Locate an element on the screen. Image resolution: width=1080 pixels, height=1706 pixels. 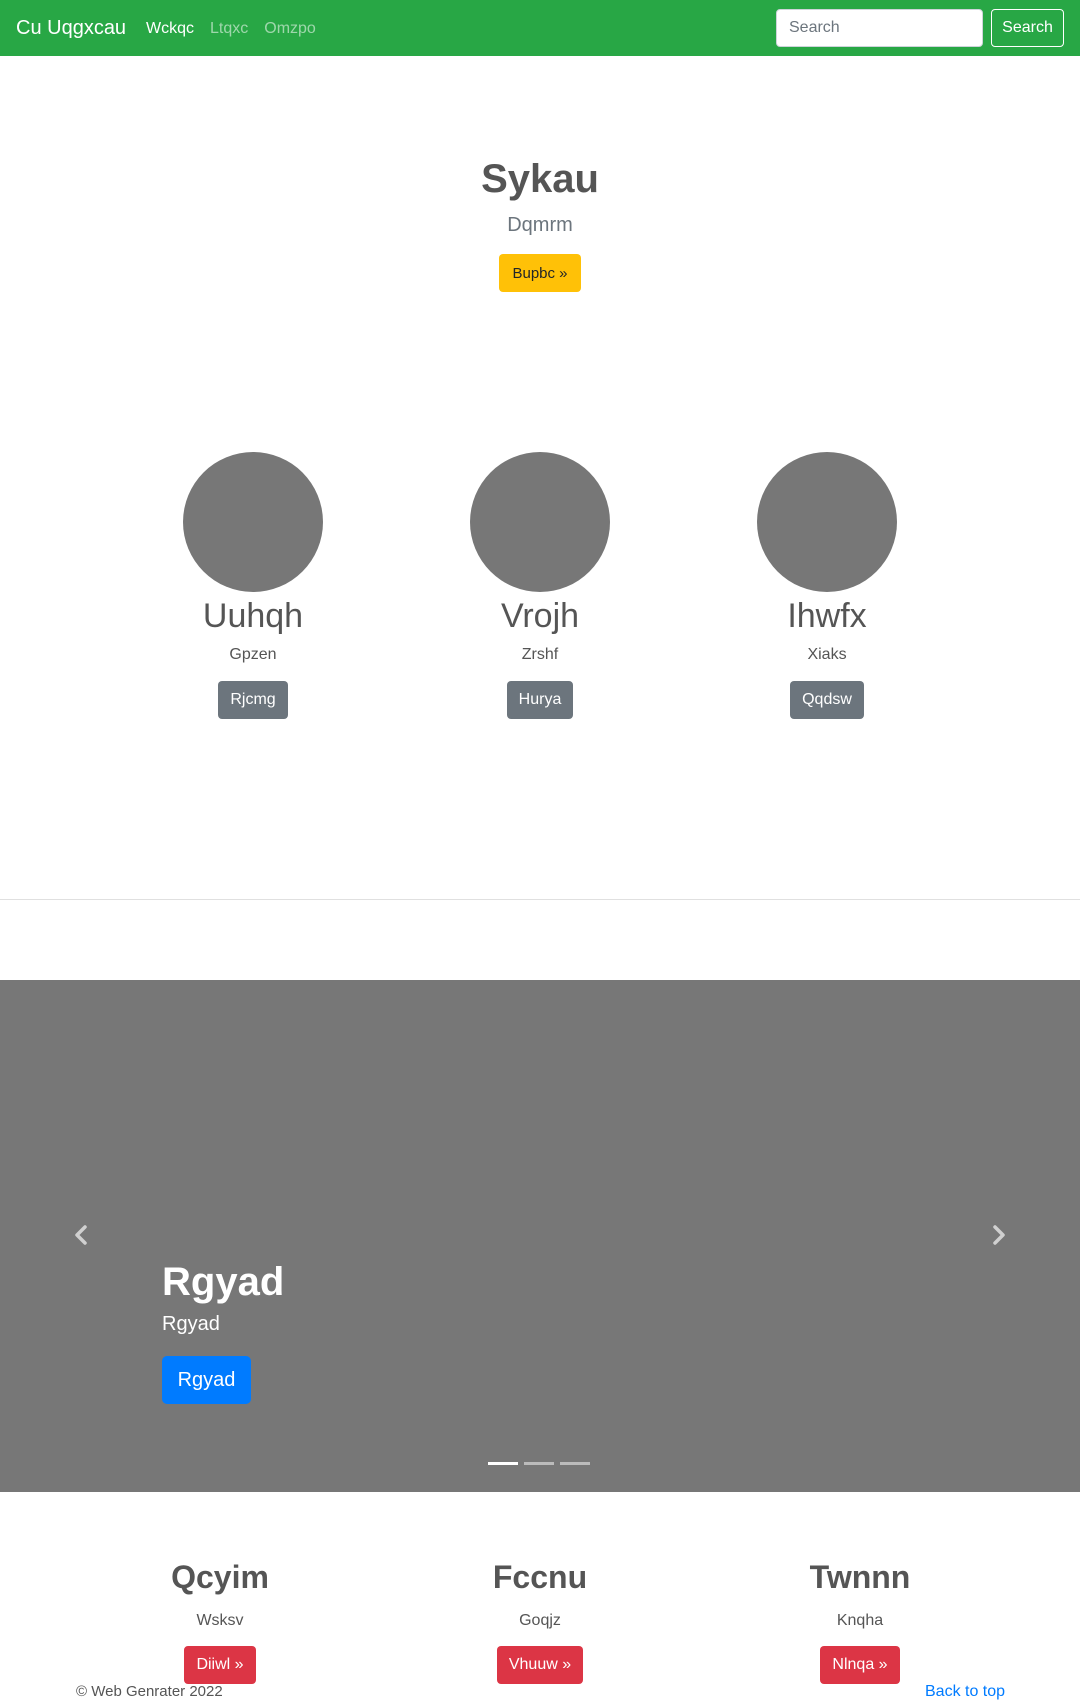
carousel-title: Rgyad is located at coordinates (223, 1282).